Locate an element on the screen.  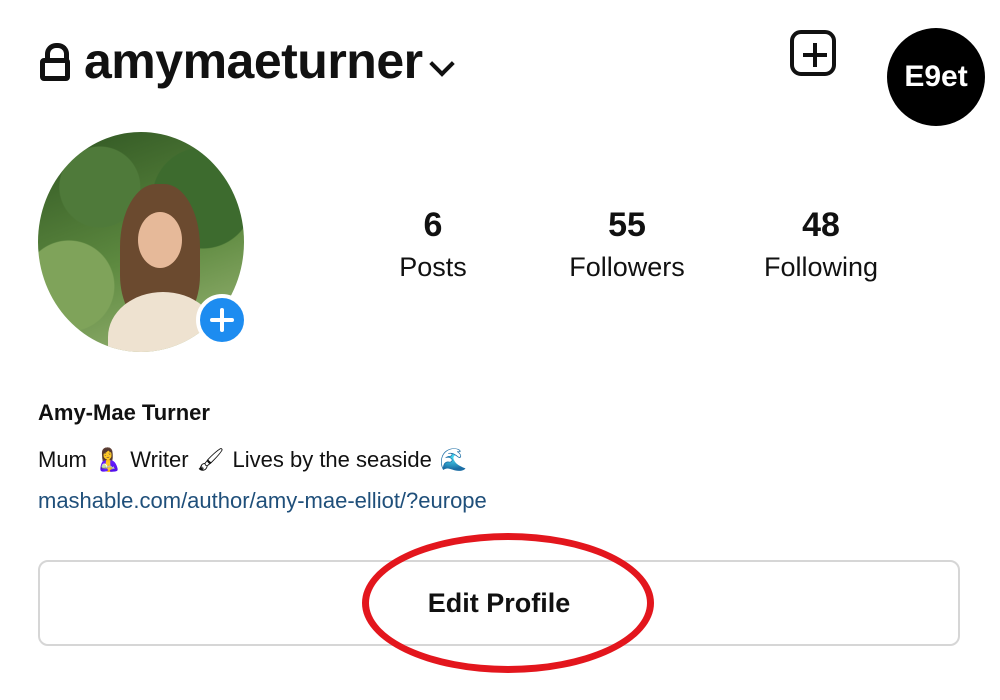
mother-emoji-icon: 🤱 is located at coordinates (108, 459).